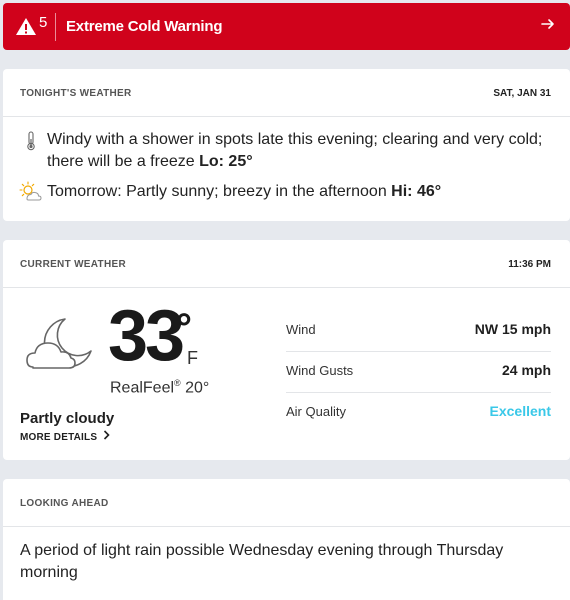 The image size is (570, 600). Describe the element at coordinates (286, 503) in the screenshot. I see `card-header: LOOKING AHEAD` at that location.